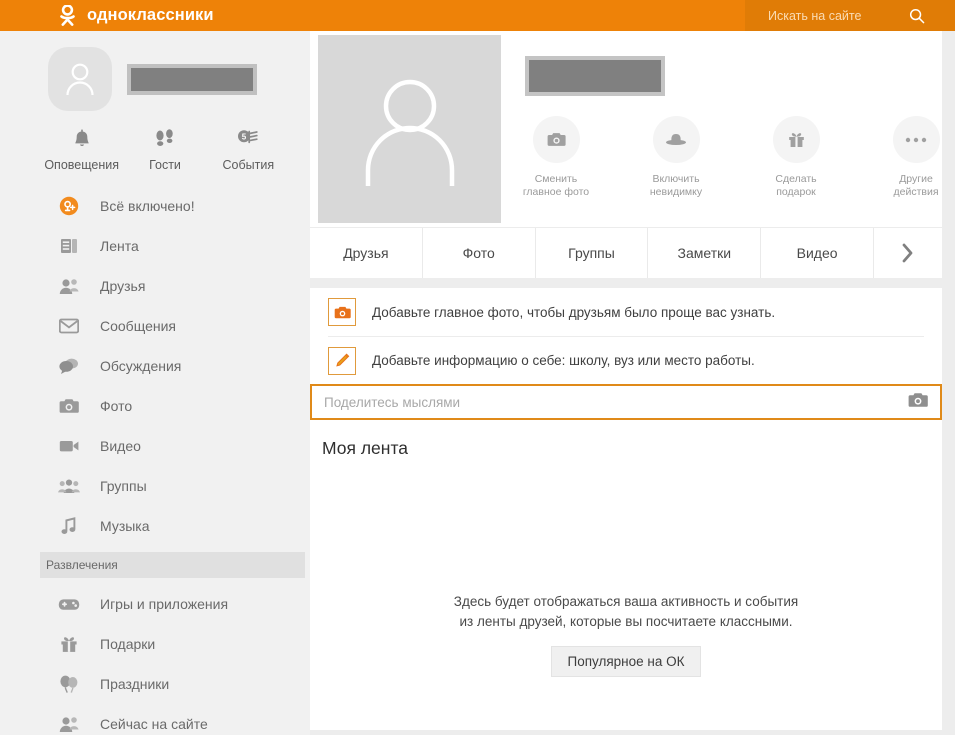 This screenshot has height=735, width=955. I want to click on status-input-box, so click(626, 402).